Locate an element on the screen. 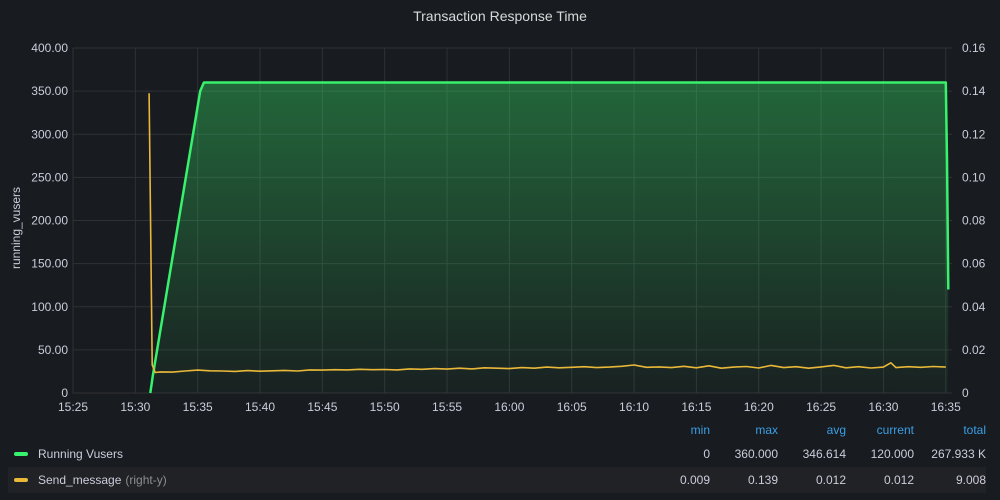 The width and height of the screenshot is (1000, 500). x-tick-label: 16:00 is located at coordinates (509, 407).